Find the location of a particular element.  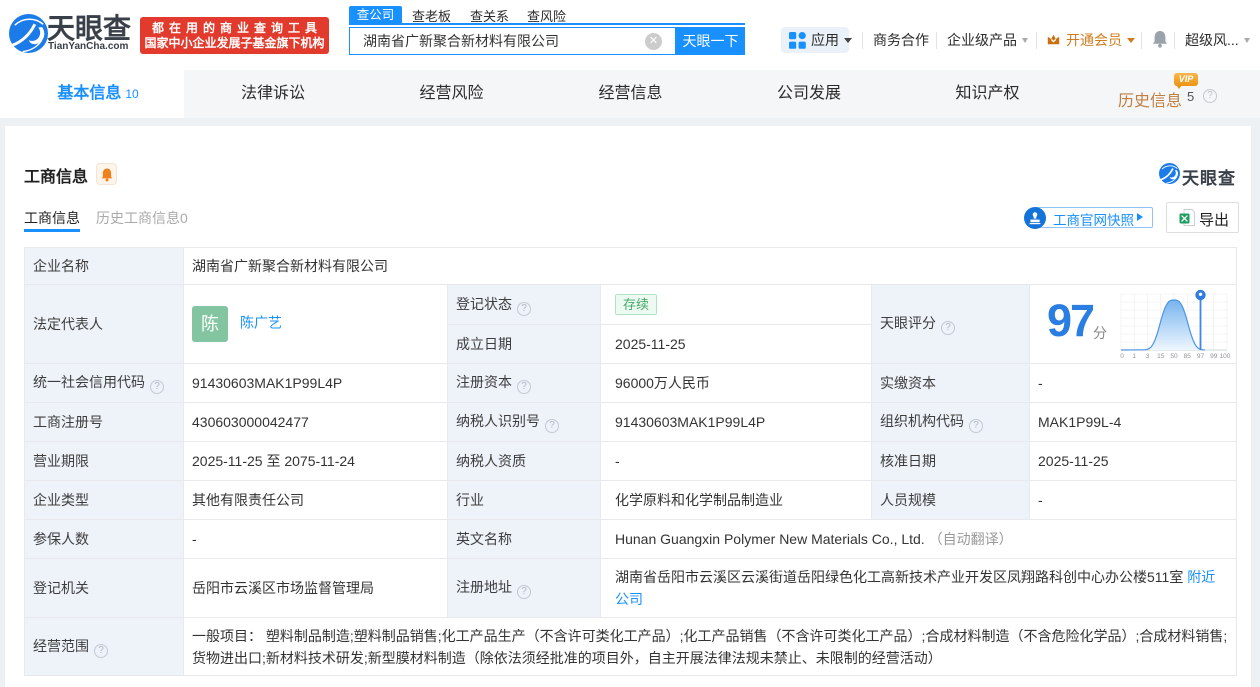

svg-text: 15 is located at coordinates (1161, 356).